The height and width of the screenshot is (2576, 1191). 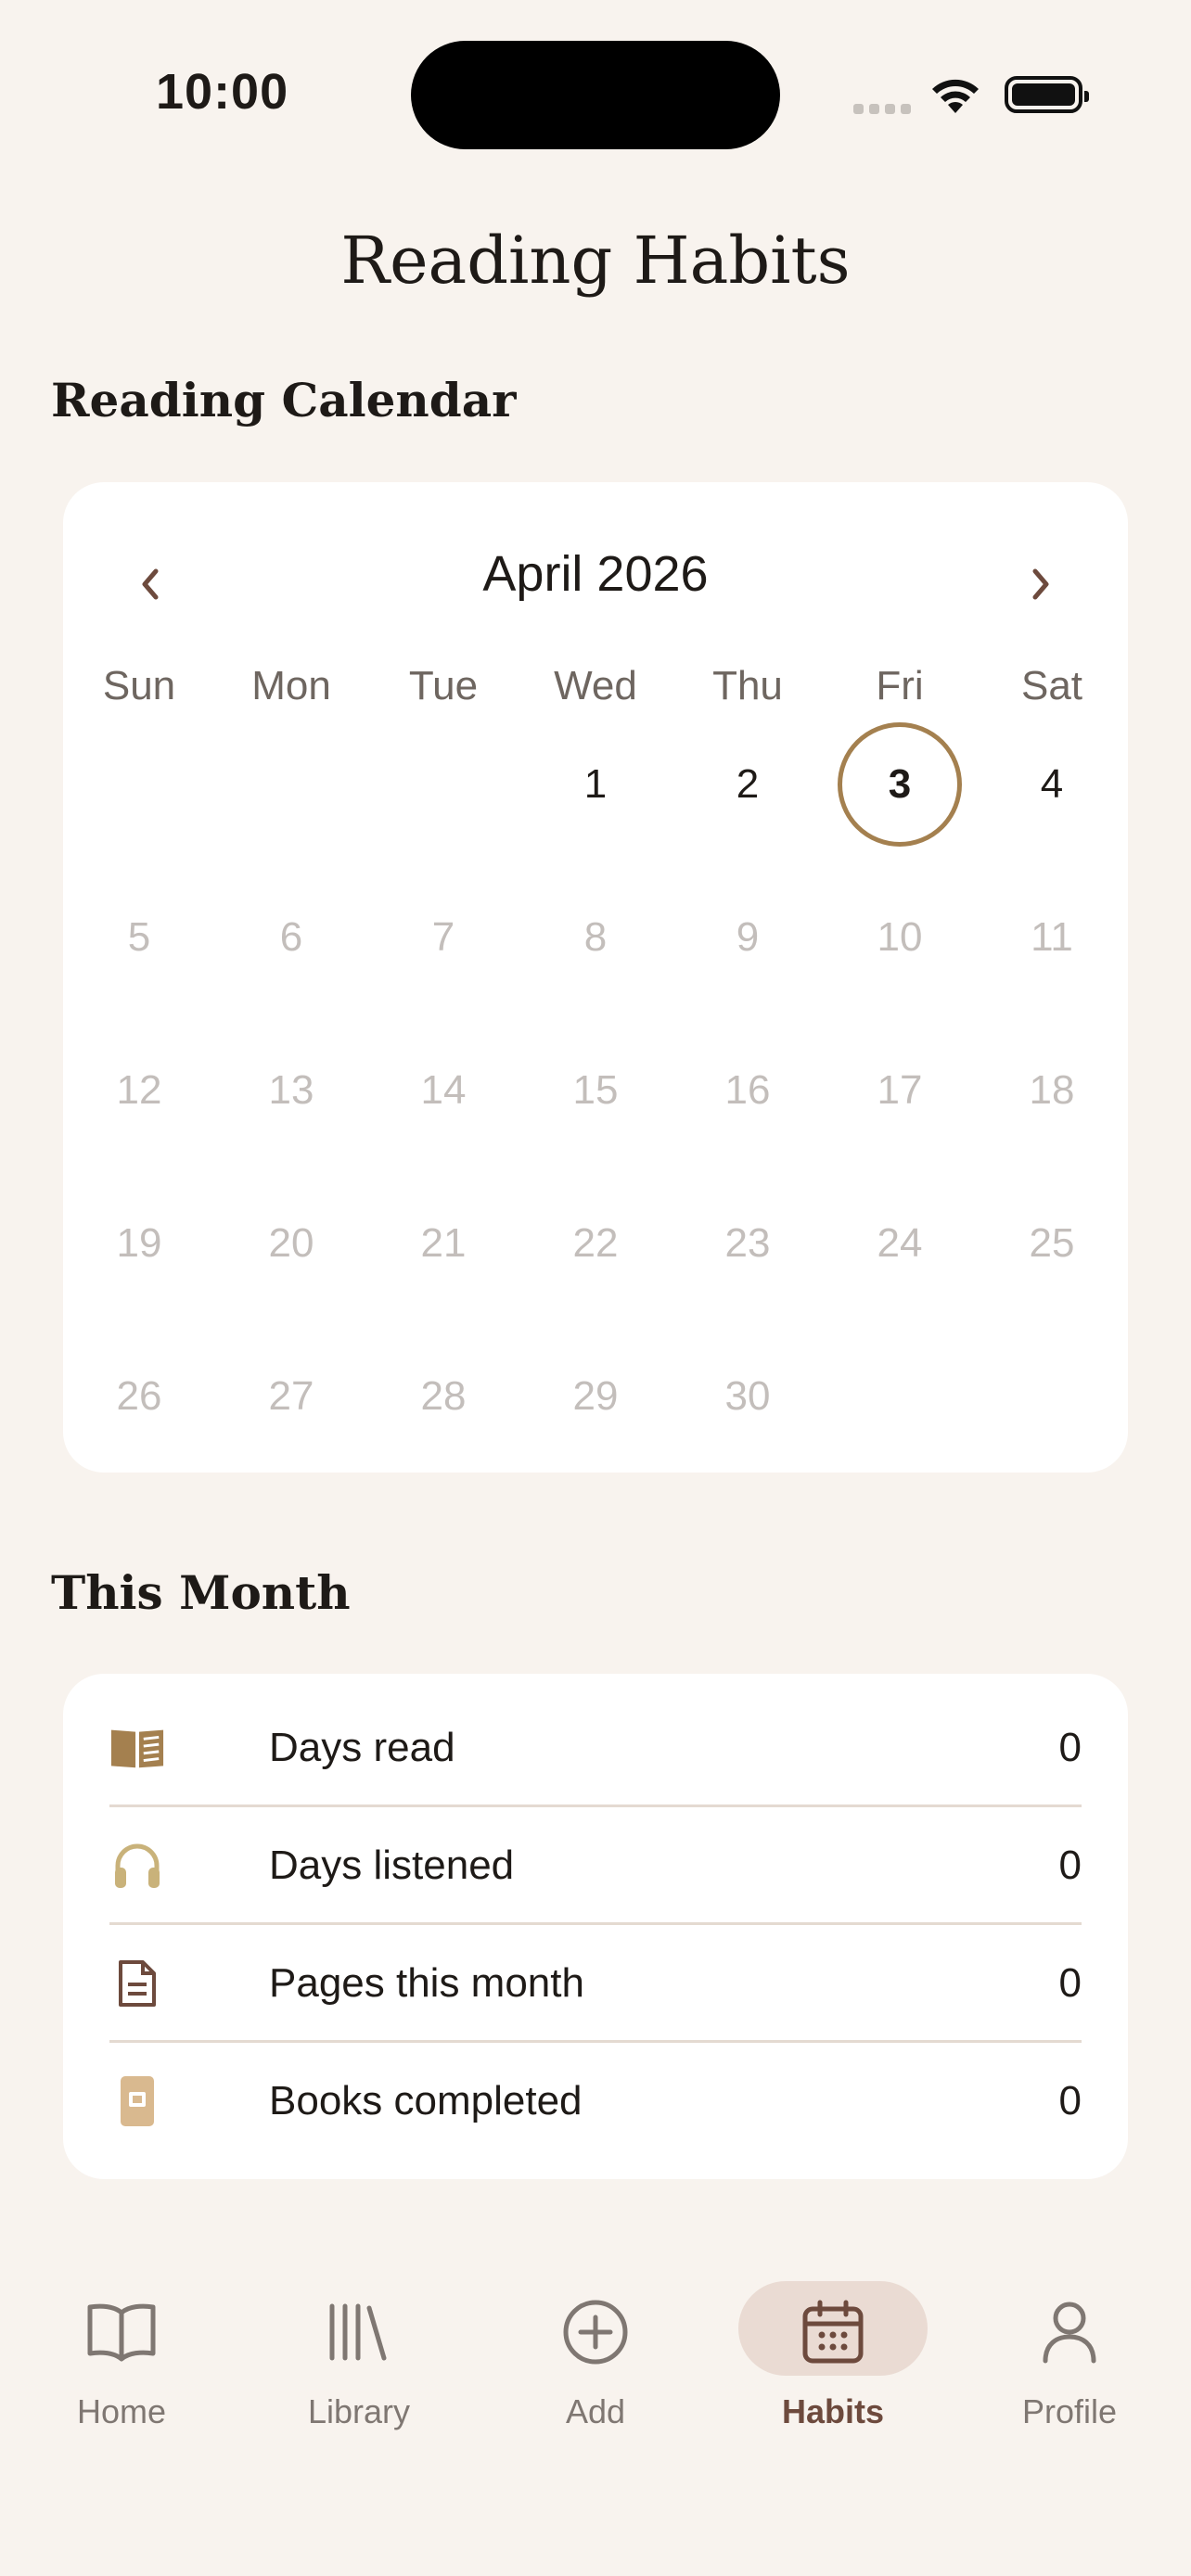 What do you see at coordinates (359, 2332) in the screenshot?
I see `library-icon` at bounding box center [359, 2332].